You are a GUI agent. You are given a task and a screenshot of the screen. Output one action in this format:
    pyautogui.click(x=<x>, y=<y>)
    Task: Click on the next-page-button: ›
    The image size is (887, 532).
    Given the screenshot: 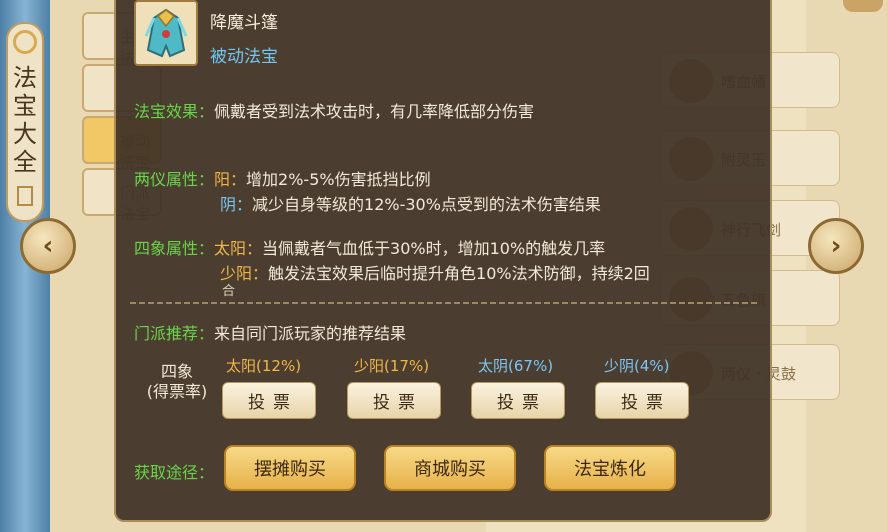 What is the action you would take?
    pyautogui.click(x=836, y=246)
    